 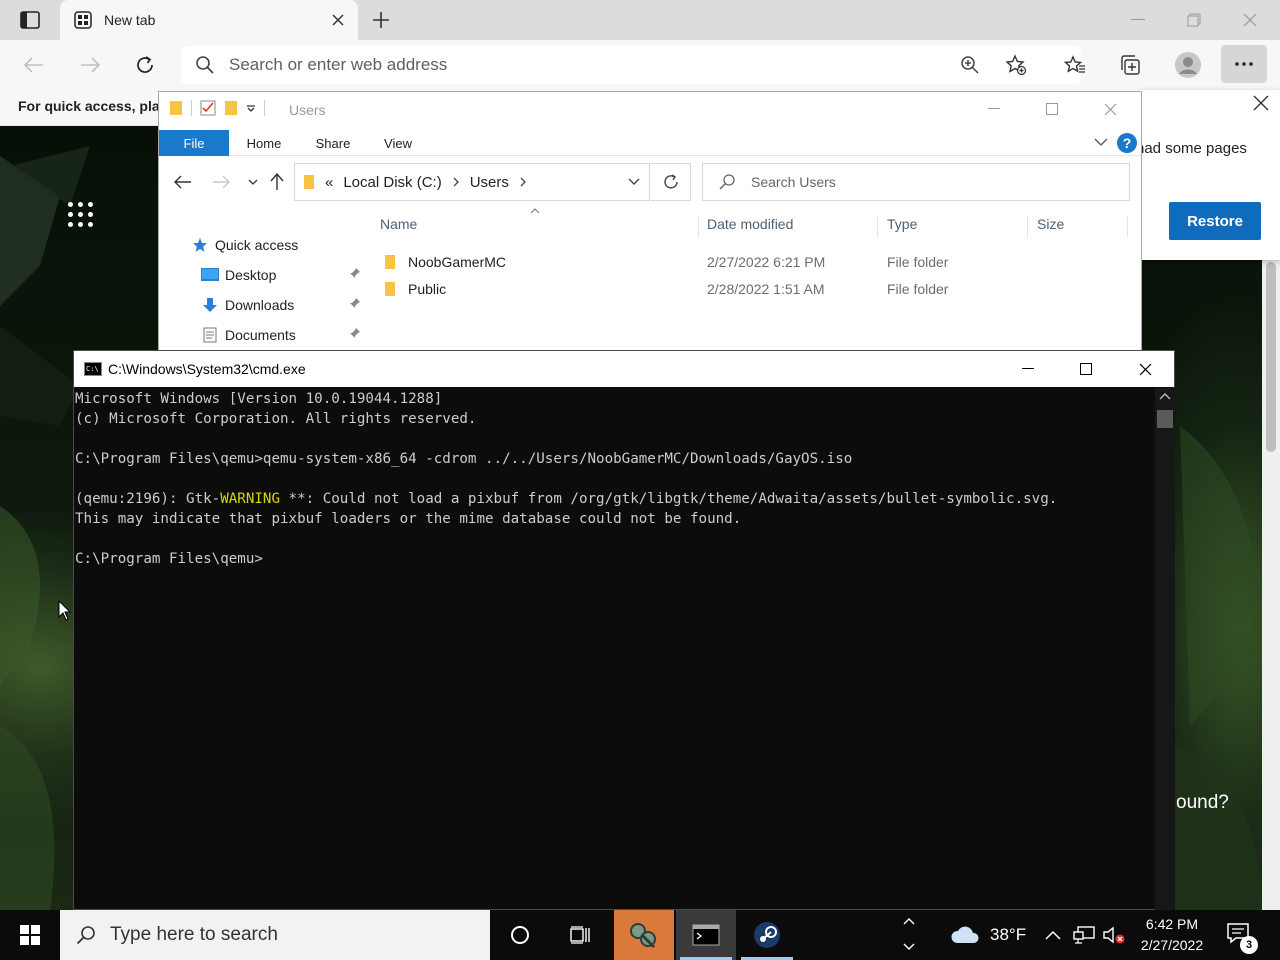 What do you see at coordinates (1172, 924) in the screenshot?
I see `clock-time: 6:42 PM` at bounding box center [1172, 924].